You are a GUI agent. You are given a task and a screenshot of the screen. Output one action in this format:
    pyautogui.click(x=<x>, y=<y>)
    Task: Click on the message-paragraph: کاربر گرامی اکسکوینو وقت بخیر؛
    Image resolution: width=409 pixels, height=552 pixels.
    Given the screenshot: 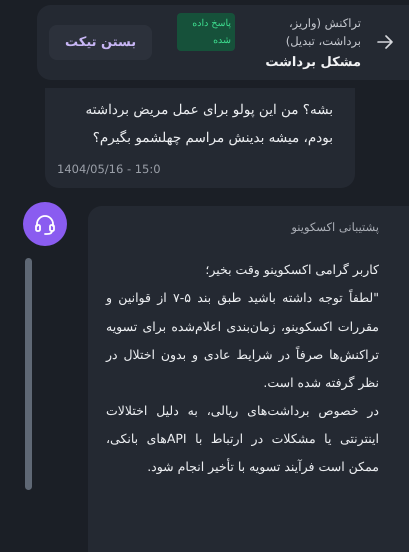 What is the action you would take?
    pyautogui.click(x=291, y=270)
    